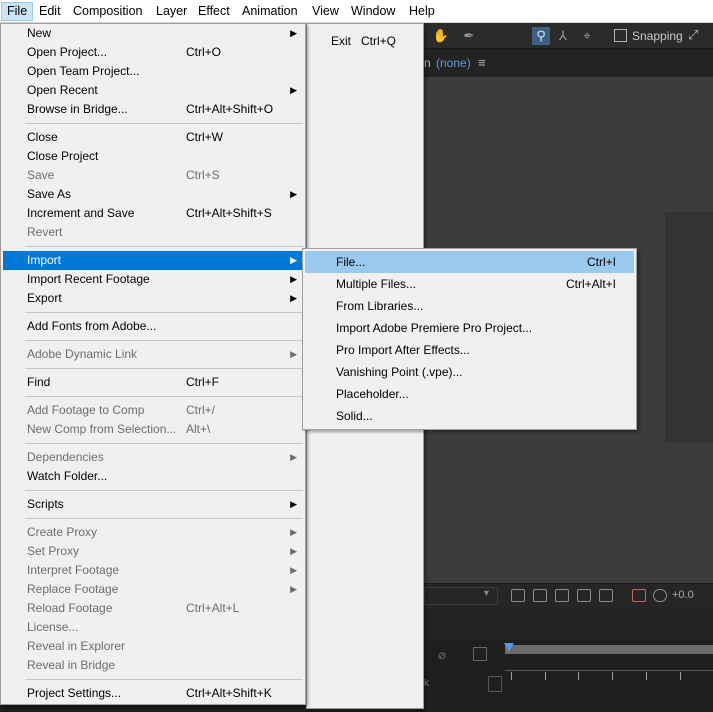 Image resolution: width=713 pixels, height=712 pixels. Describe the element at coordinates (606, 595) in the screenshot. I see `guides-icon` at that location.